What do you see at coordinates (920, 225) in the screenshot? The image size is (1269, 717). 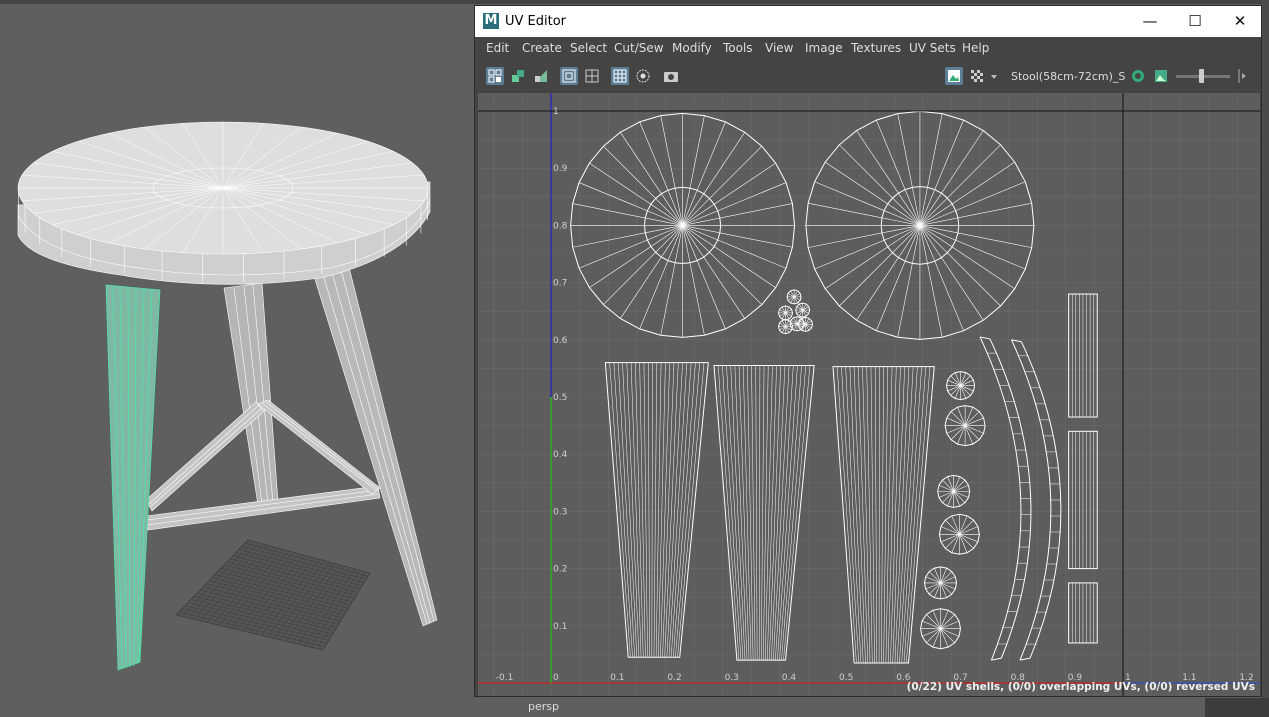 I see `seat-bottom-uv-shell` at bounding box center [920, 225].